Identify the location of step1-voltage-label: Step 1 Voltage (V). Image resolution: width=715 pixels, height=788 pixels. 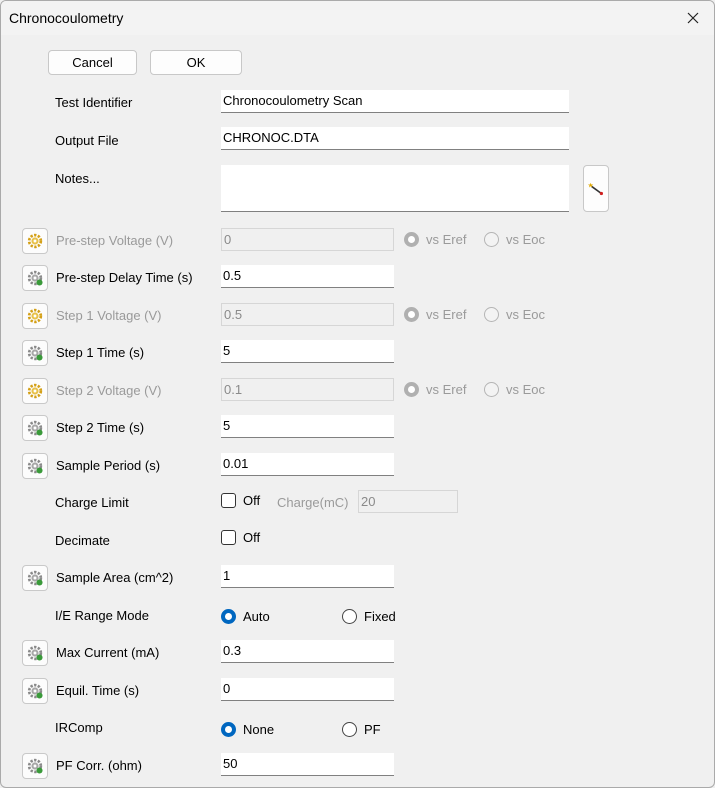
(109, 315).